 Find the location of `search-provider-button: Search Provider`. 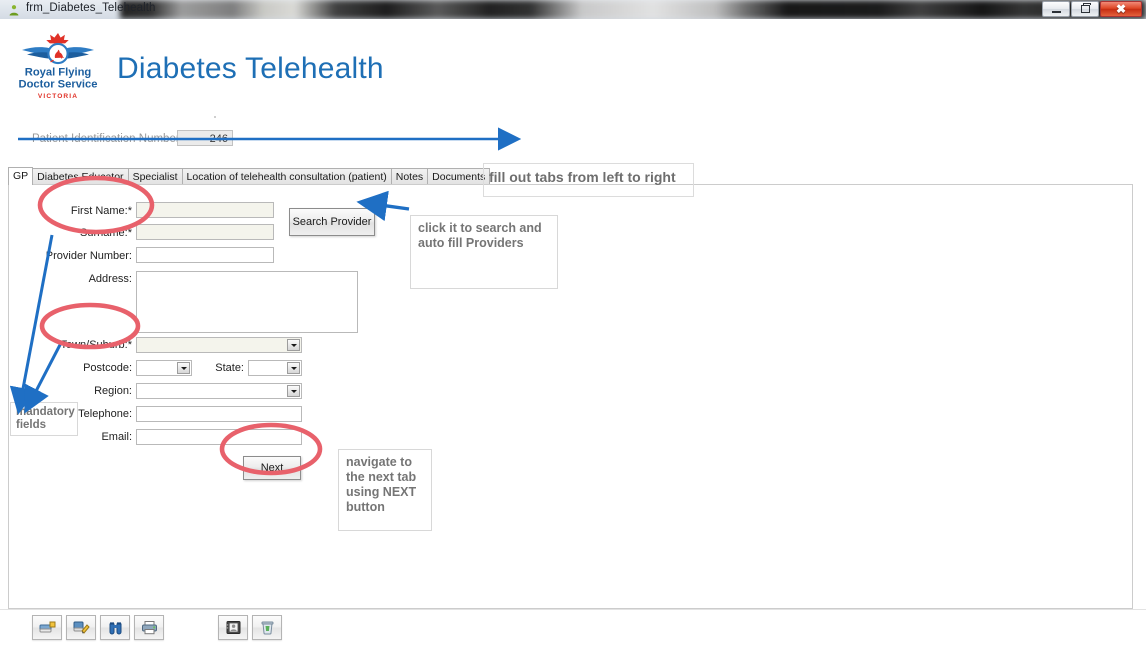

search-provider-button: Search Provider is located at coordinates (332, 222).